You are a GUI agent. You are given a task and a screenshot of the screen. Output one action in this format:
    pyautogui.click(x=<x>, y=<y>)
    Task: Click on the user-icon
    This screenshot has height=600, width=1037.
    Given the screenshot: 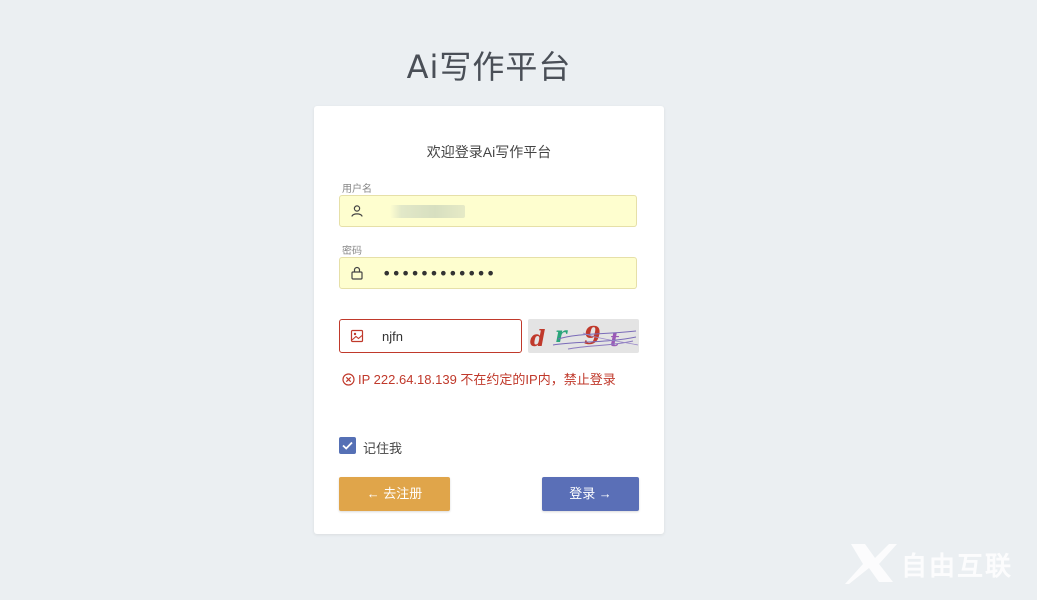 What is the action you would take?
    pyautogui.click(x=357, y=211)
    